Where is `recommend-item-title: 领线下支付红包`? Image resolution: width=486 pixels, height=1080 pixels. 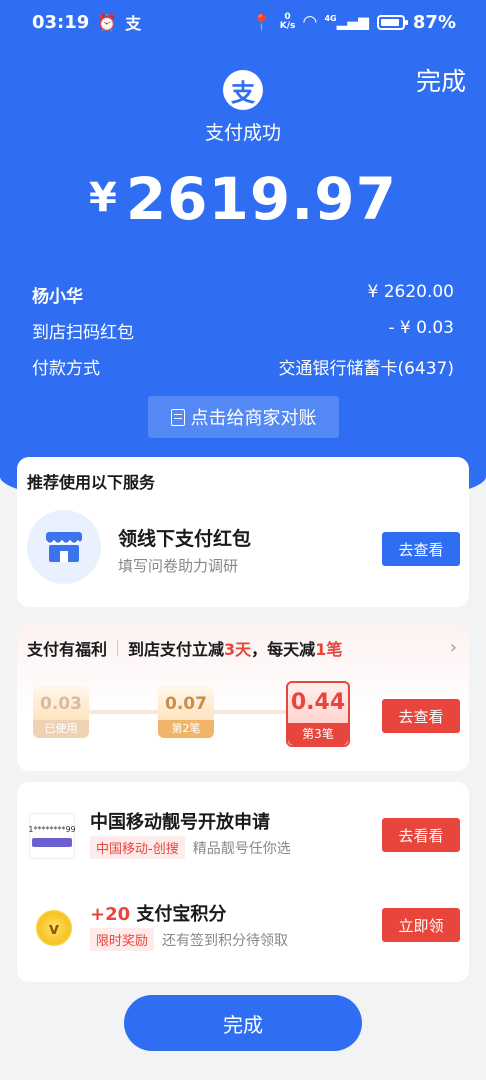
recommend-item-title: 领线下支付红包 is located at coordinates (185, 539).